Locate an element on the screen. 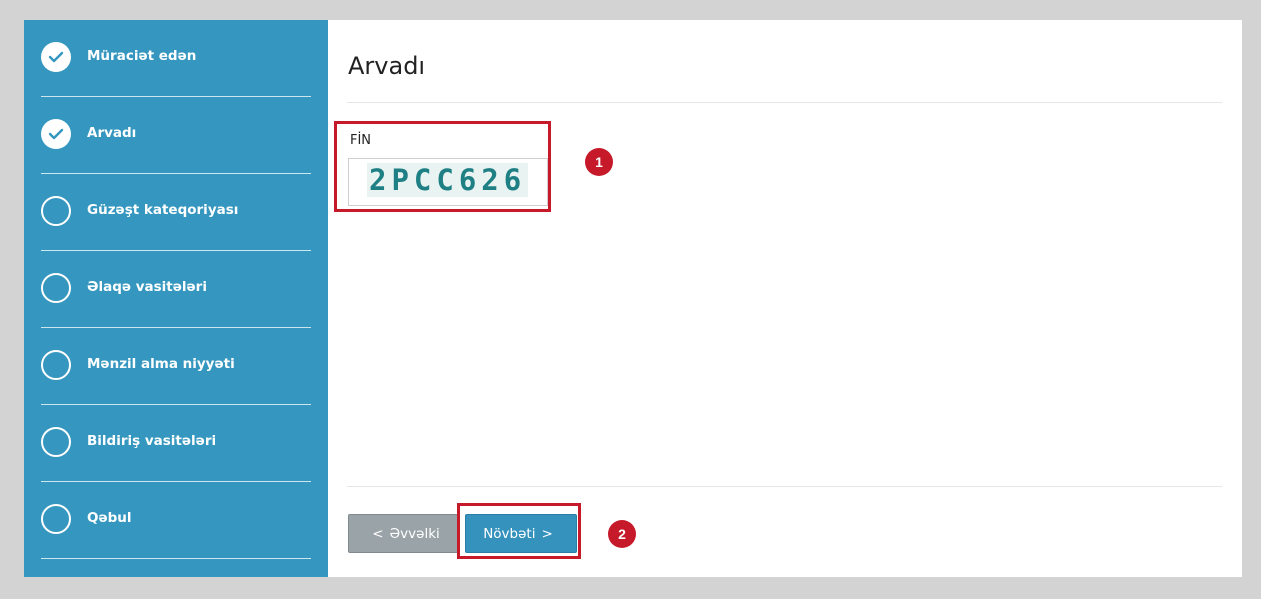 This screenshot has height=599, width=1261. step-label: Bildiriş vasitələri is located at coordinates (152, 441).